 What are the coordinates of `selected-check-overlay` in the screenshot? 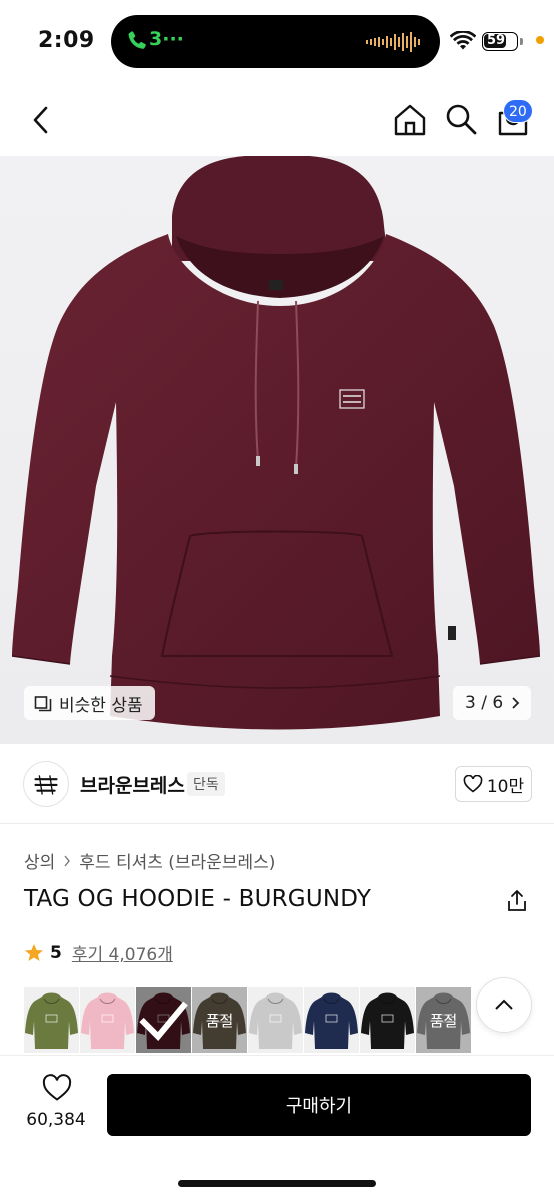 It's located at (163, 1020).